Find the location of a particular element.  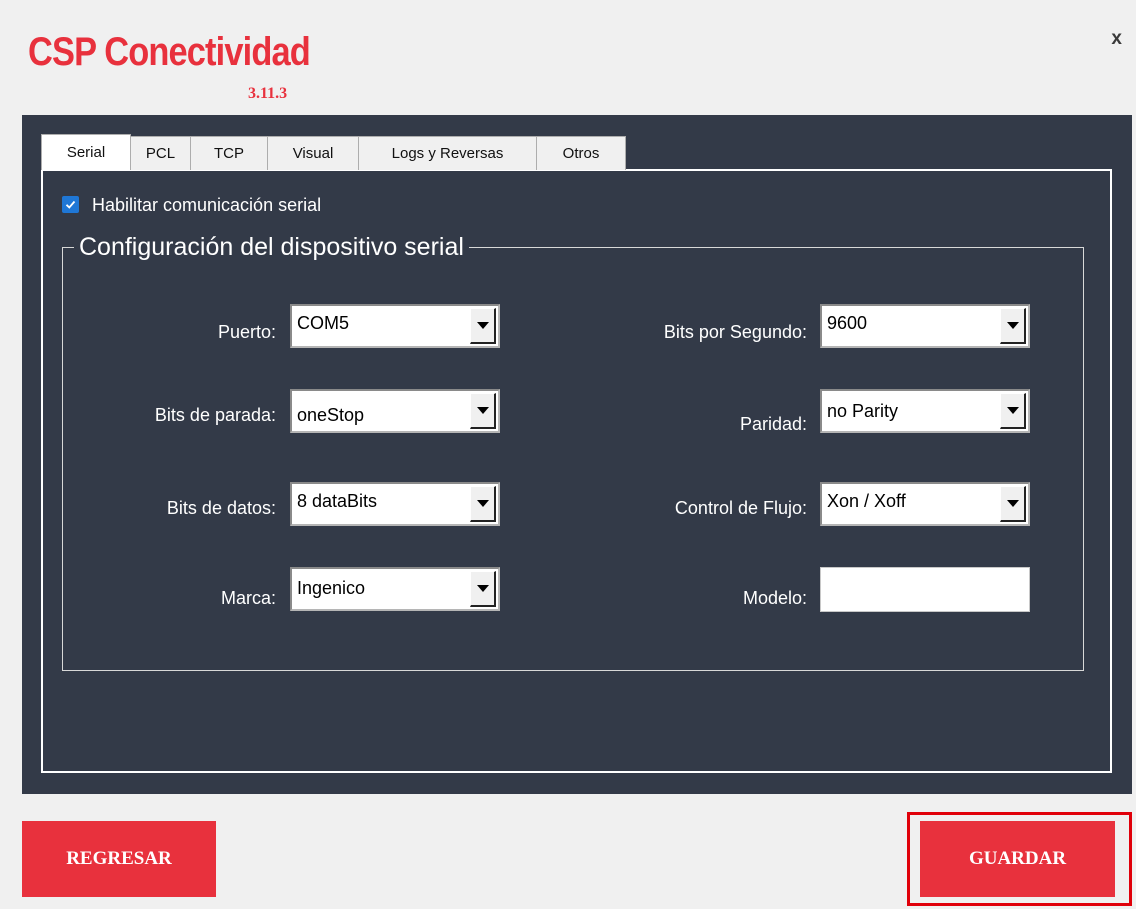

app-title: CSP Conectividad is located at coordinates (169, 52).